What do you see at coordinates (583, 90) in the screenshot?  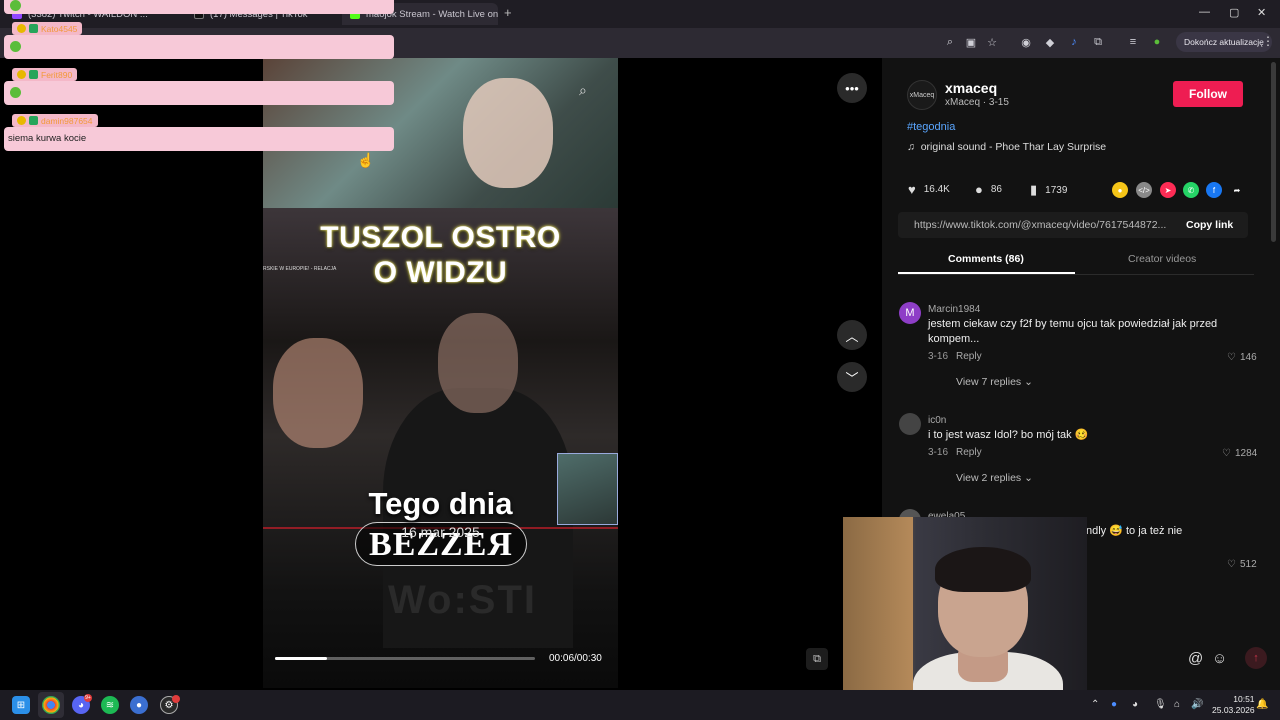 I see `search-icon: ⌕` at bounding box center [583, 90].